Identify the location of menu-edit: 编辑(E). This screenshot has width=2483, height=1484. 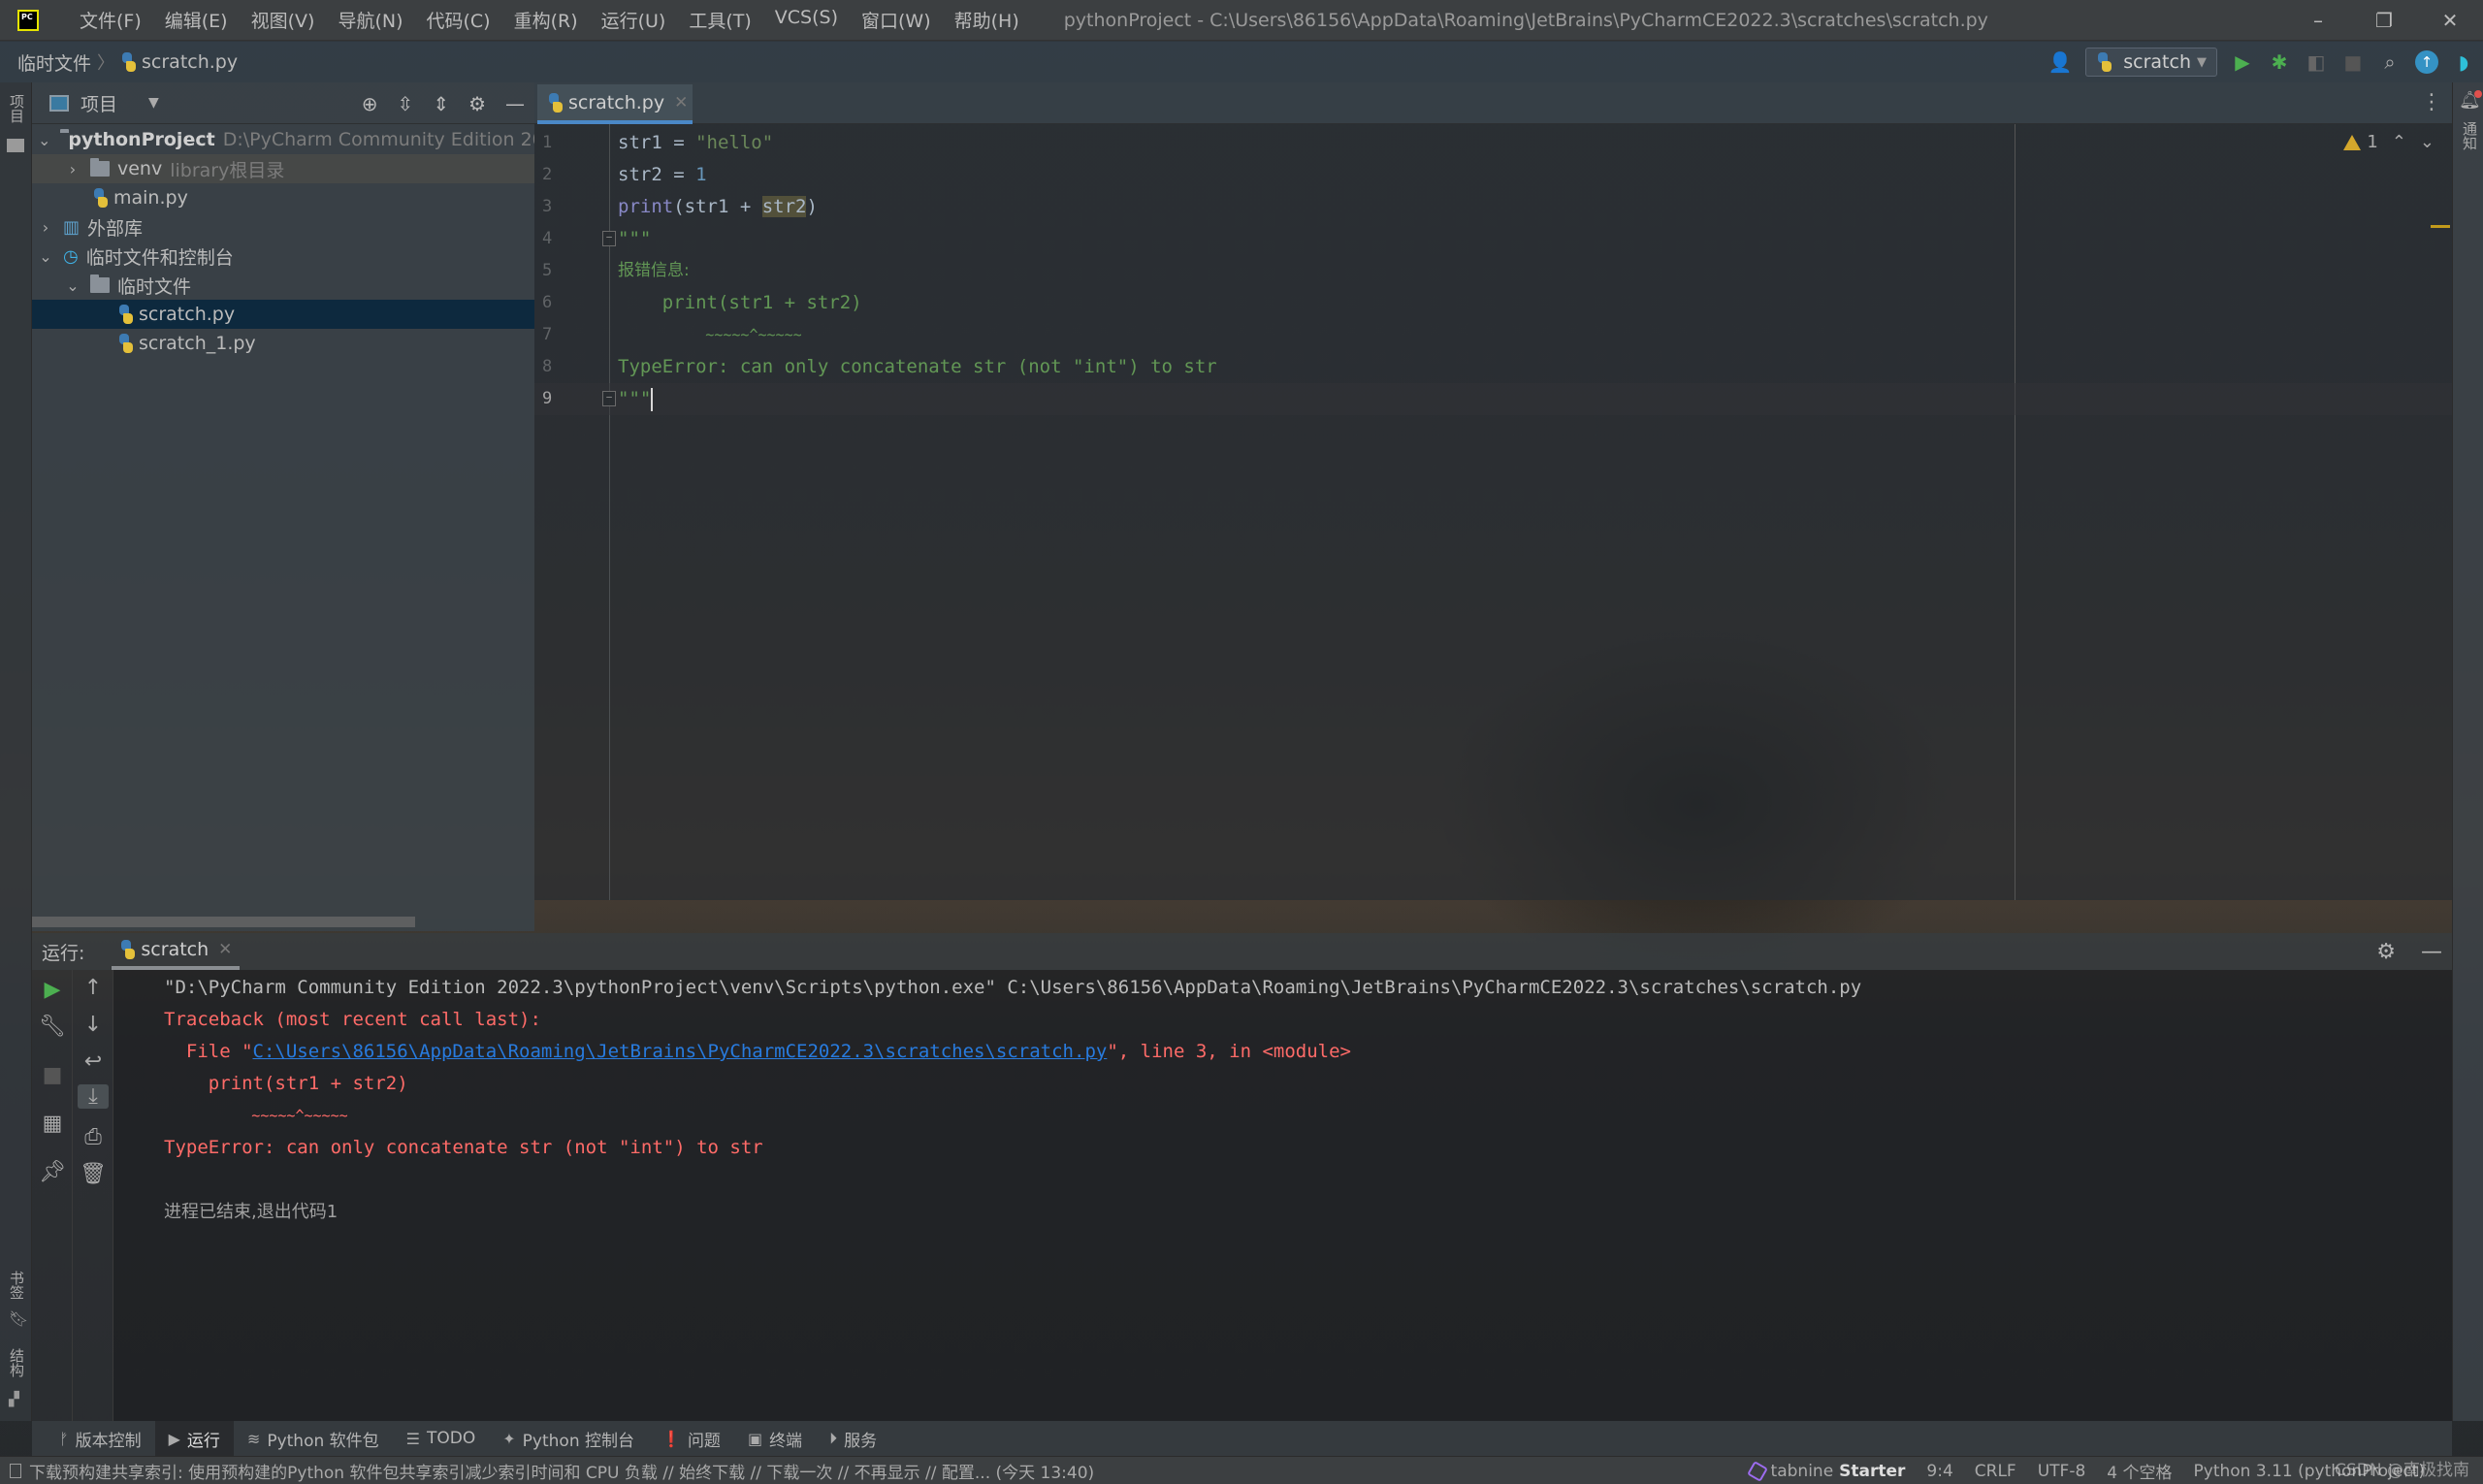
(197, 20).